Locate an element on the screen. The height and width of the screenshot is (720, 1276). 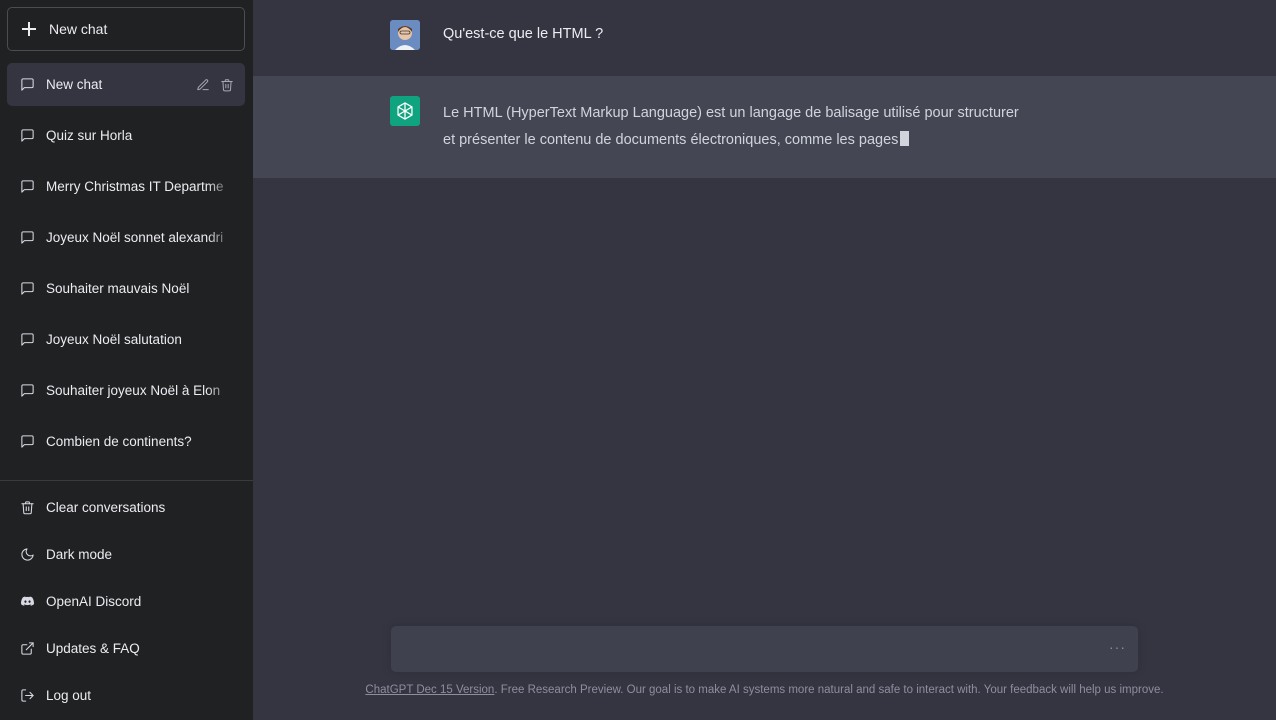
new-chat-button: New chat is located at coordinates (126, 29).